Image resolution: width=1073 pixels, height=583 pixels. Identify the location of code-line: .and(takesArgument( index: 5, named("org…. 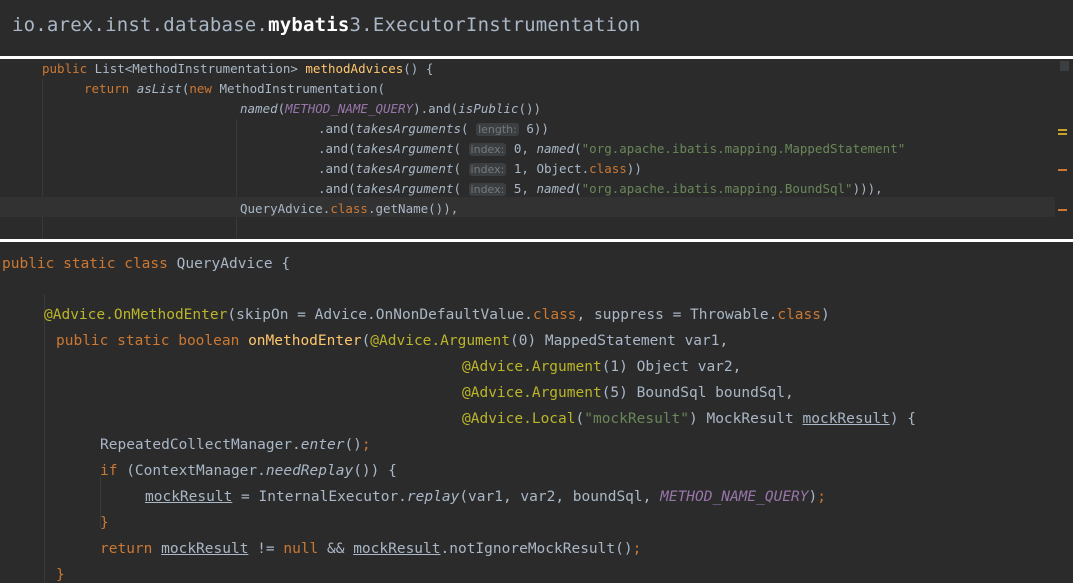
(600, 189).